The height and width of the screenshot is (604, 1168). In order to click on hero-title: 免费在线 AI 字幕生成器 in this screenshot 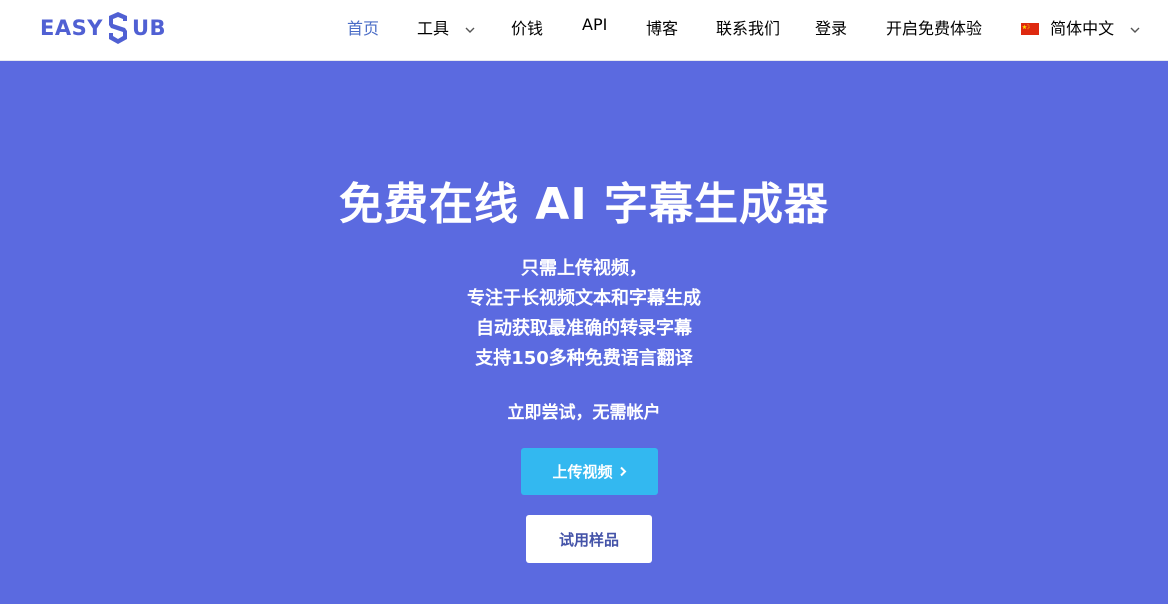, I will do `click(584, 204)`.